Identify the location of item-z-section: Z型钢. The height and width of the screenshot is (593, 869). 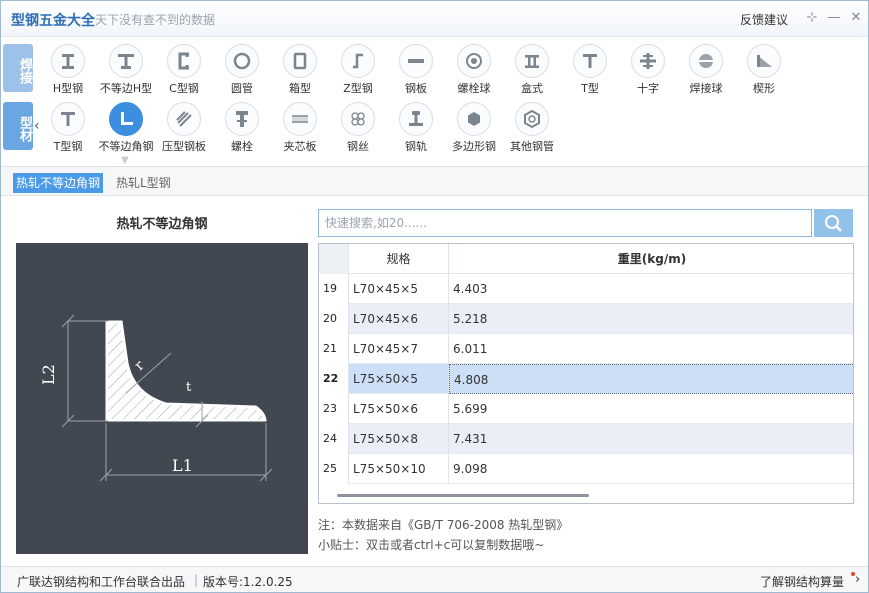
(358, 72).